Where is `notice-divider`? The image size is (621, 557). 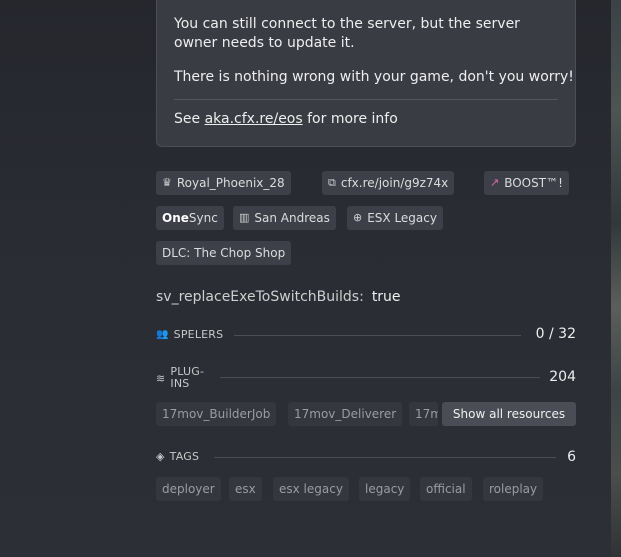
notice-divider is located at coordinates (366, 99).